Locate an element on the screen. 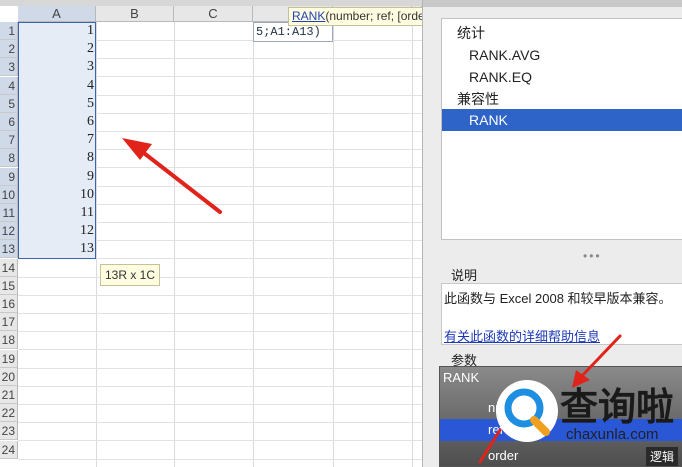 This screenshot has width=682, height=467. row-header: 18 is located at coordinates (9, 340).